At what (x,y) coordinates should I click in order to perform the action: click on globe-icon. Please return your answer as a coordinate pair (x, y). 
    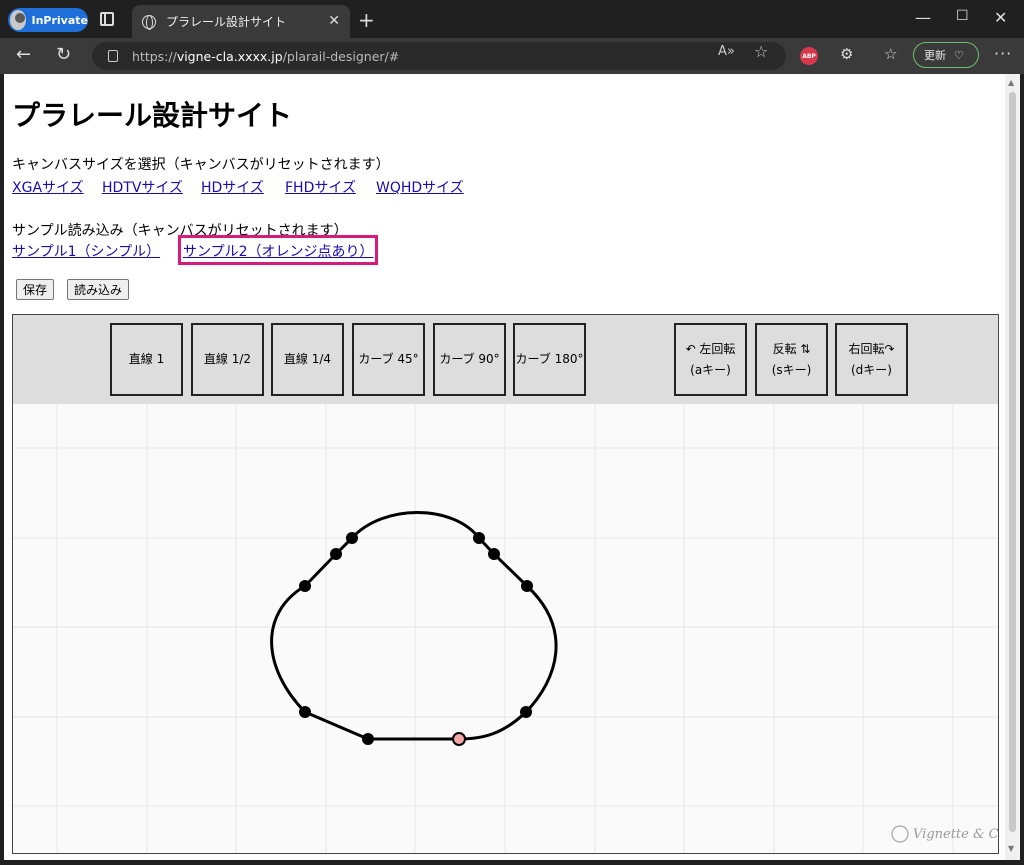
    Looking at the image, I should click on (149, 22).